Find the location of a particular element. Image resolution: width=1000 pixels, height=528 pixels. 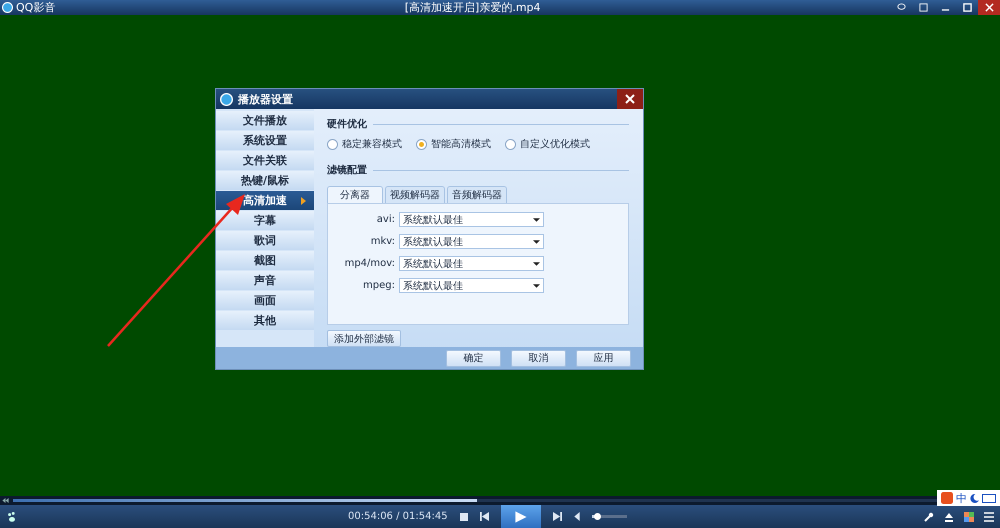

section-heading: 滤镜配置 is located at coordinates (347, 170).